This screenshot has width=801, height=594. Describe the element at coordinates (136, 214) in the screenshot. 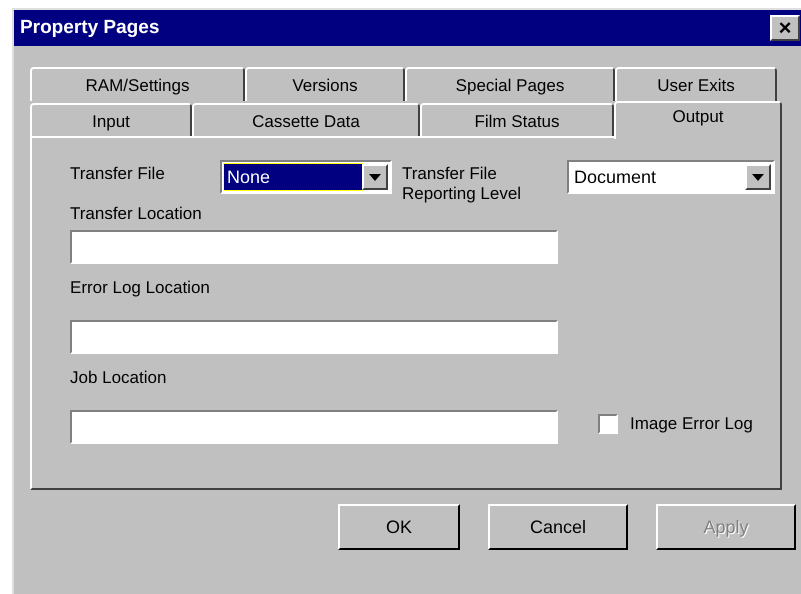

I see `field-label: Transfer Location` at that location.